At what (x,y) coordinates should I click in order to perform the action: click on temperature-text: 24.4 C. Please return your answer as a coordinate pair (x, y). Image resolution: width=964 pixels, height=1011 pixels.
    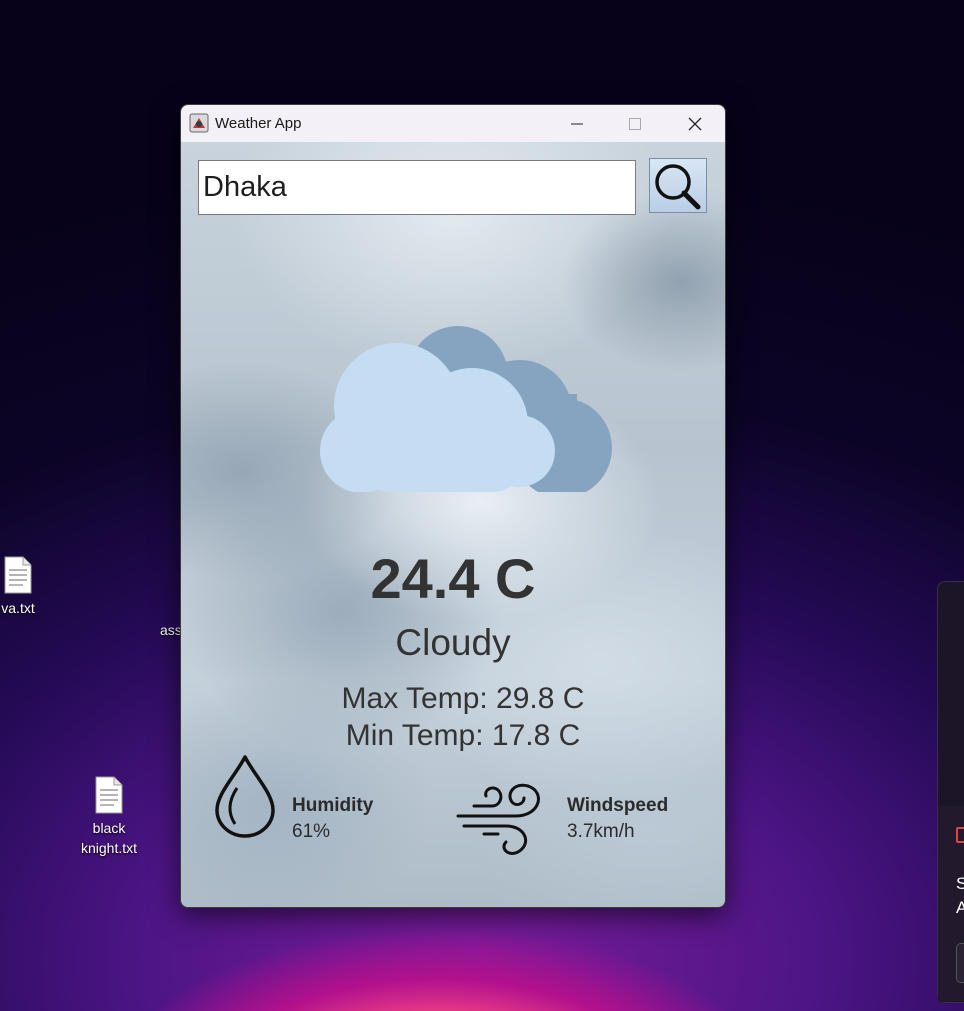
    Looking at the image, I should click on (453, 578).